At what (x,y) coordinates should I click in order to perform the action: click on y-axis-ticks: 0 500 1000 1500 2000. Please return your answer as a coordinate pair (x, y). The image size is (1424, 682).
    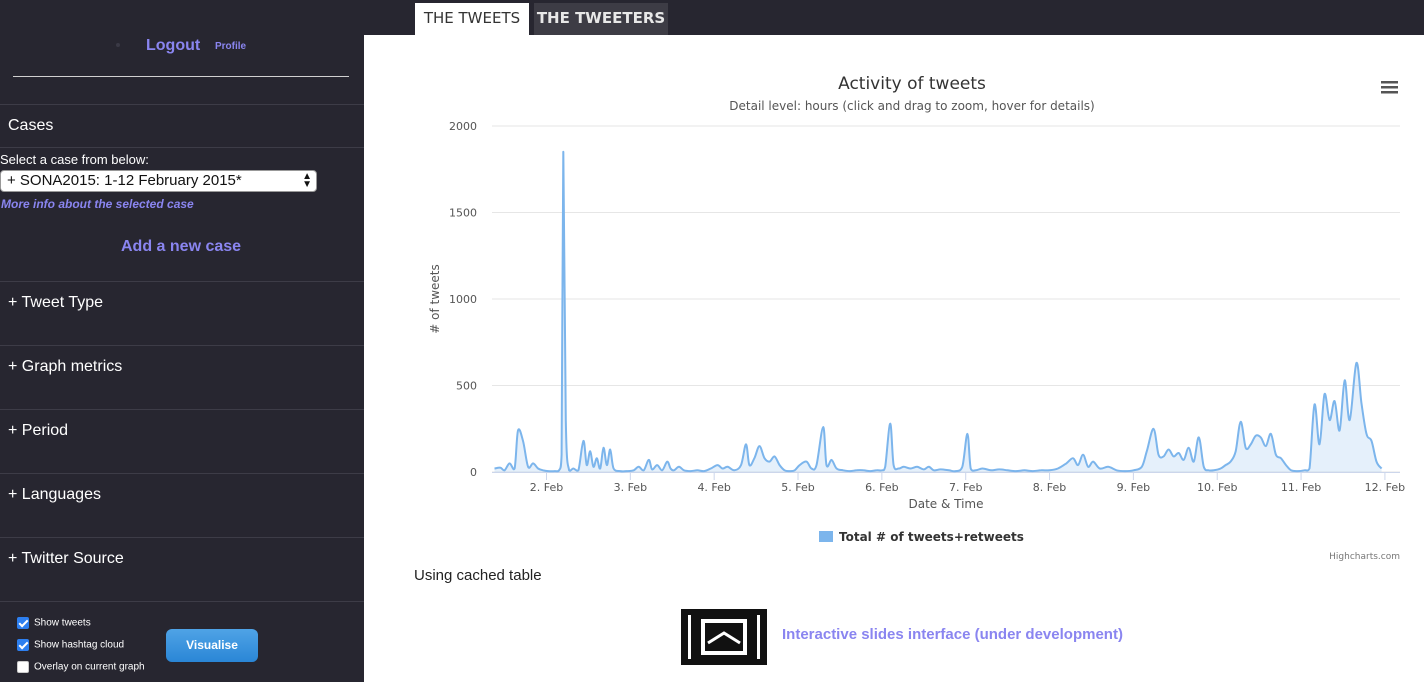
    Looking at the image, I should click on (463, 299).